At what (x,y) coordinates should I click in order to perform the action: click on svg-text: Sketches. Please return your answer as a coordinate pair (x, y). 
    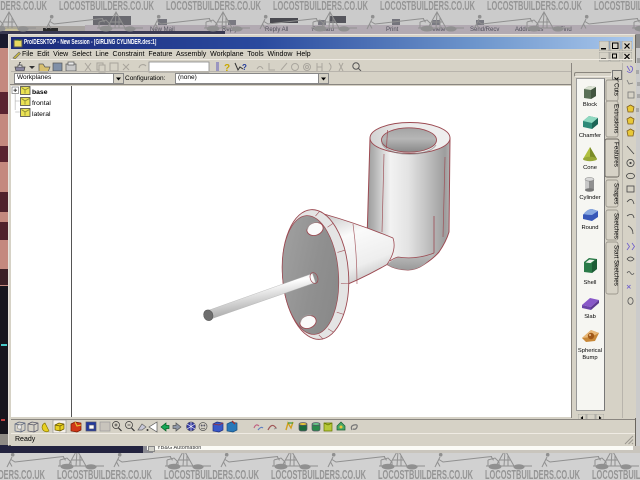
    Looking at the image, I should click on (616, 226).